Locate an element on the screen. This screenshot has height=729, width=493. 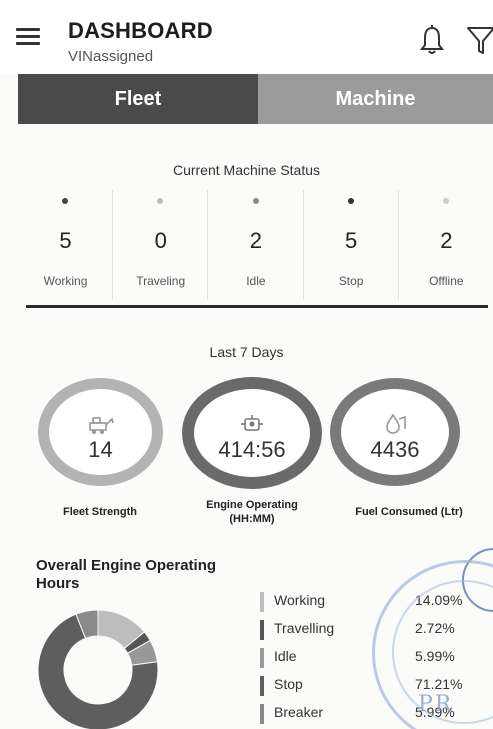
fuel-consumed-ring: 4436 is located at coordinates (395, 432).